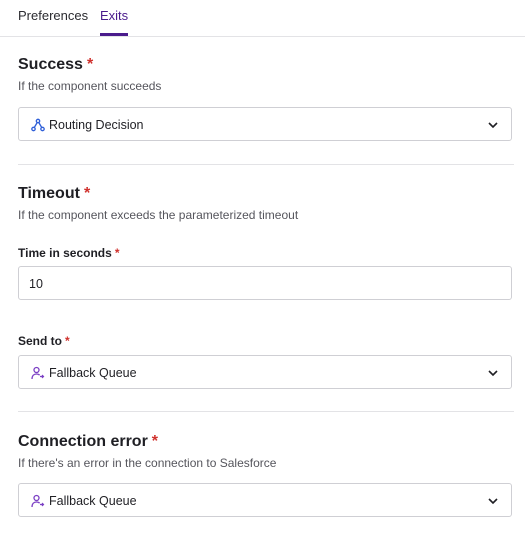  I want to click on timeout-heading: Timeout *, so click(54, 194).